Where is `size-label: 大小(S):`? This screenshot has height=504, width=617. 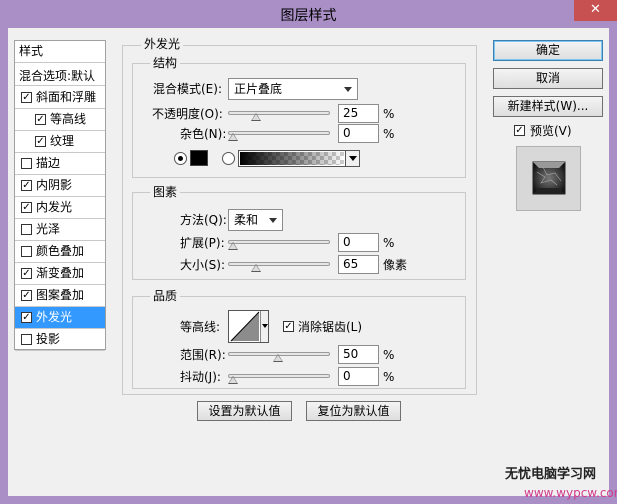
size-label: 大小(S): is located at coordinates (203, 265).